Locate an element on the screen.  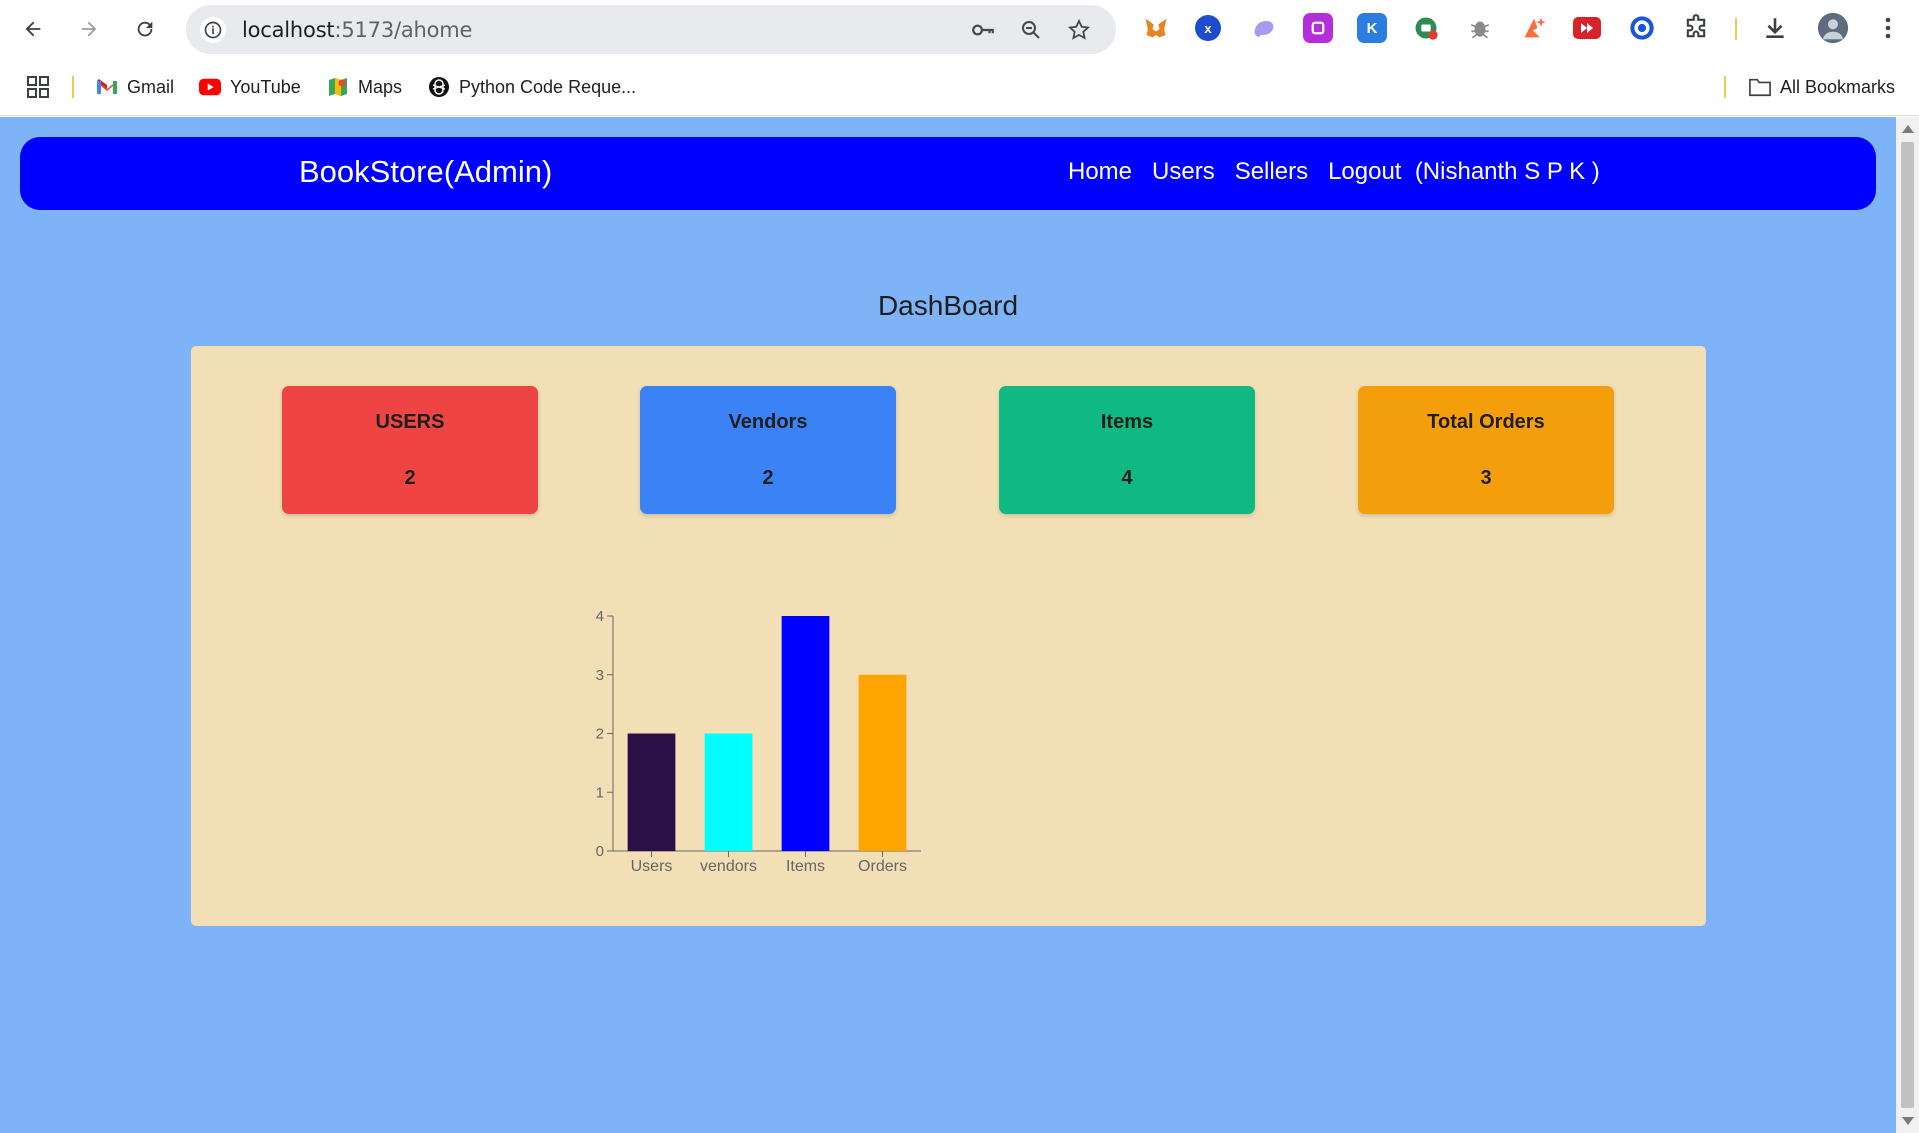
url-path: :5173/ahome is located at coordinates (403, 30).